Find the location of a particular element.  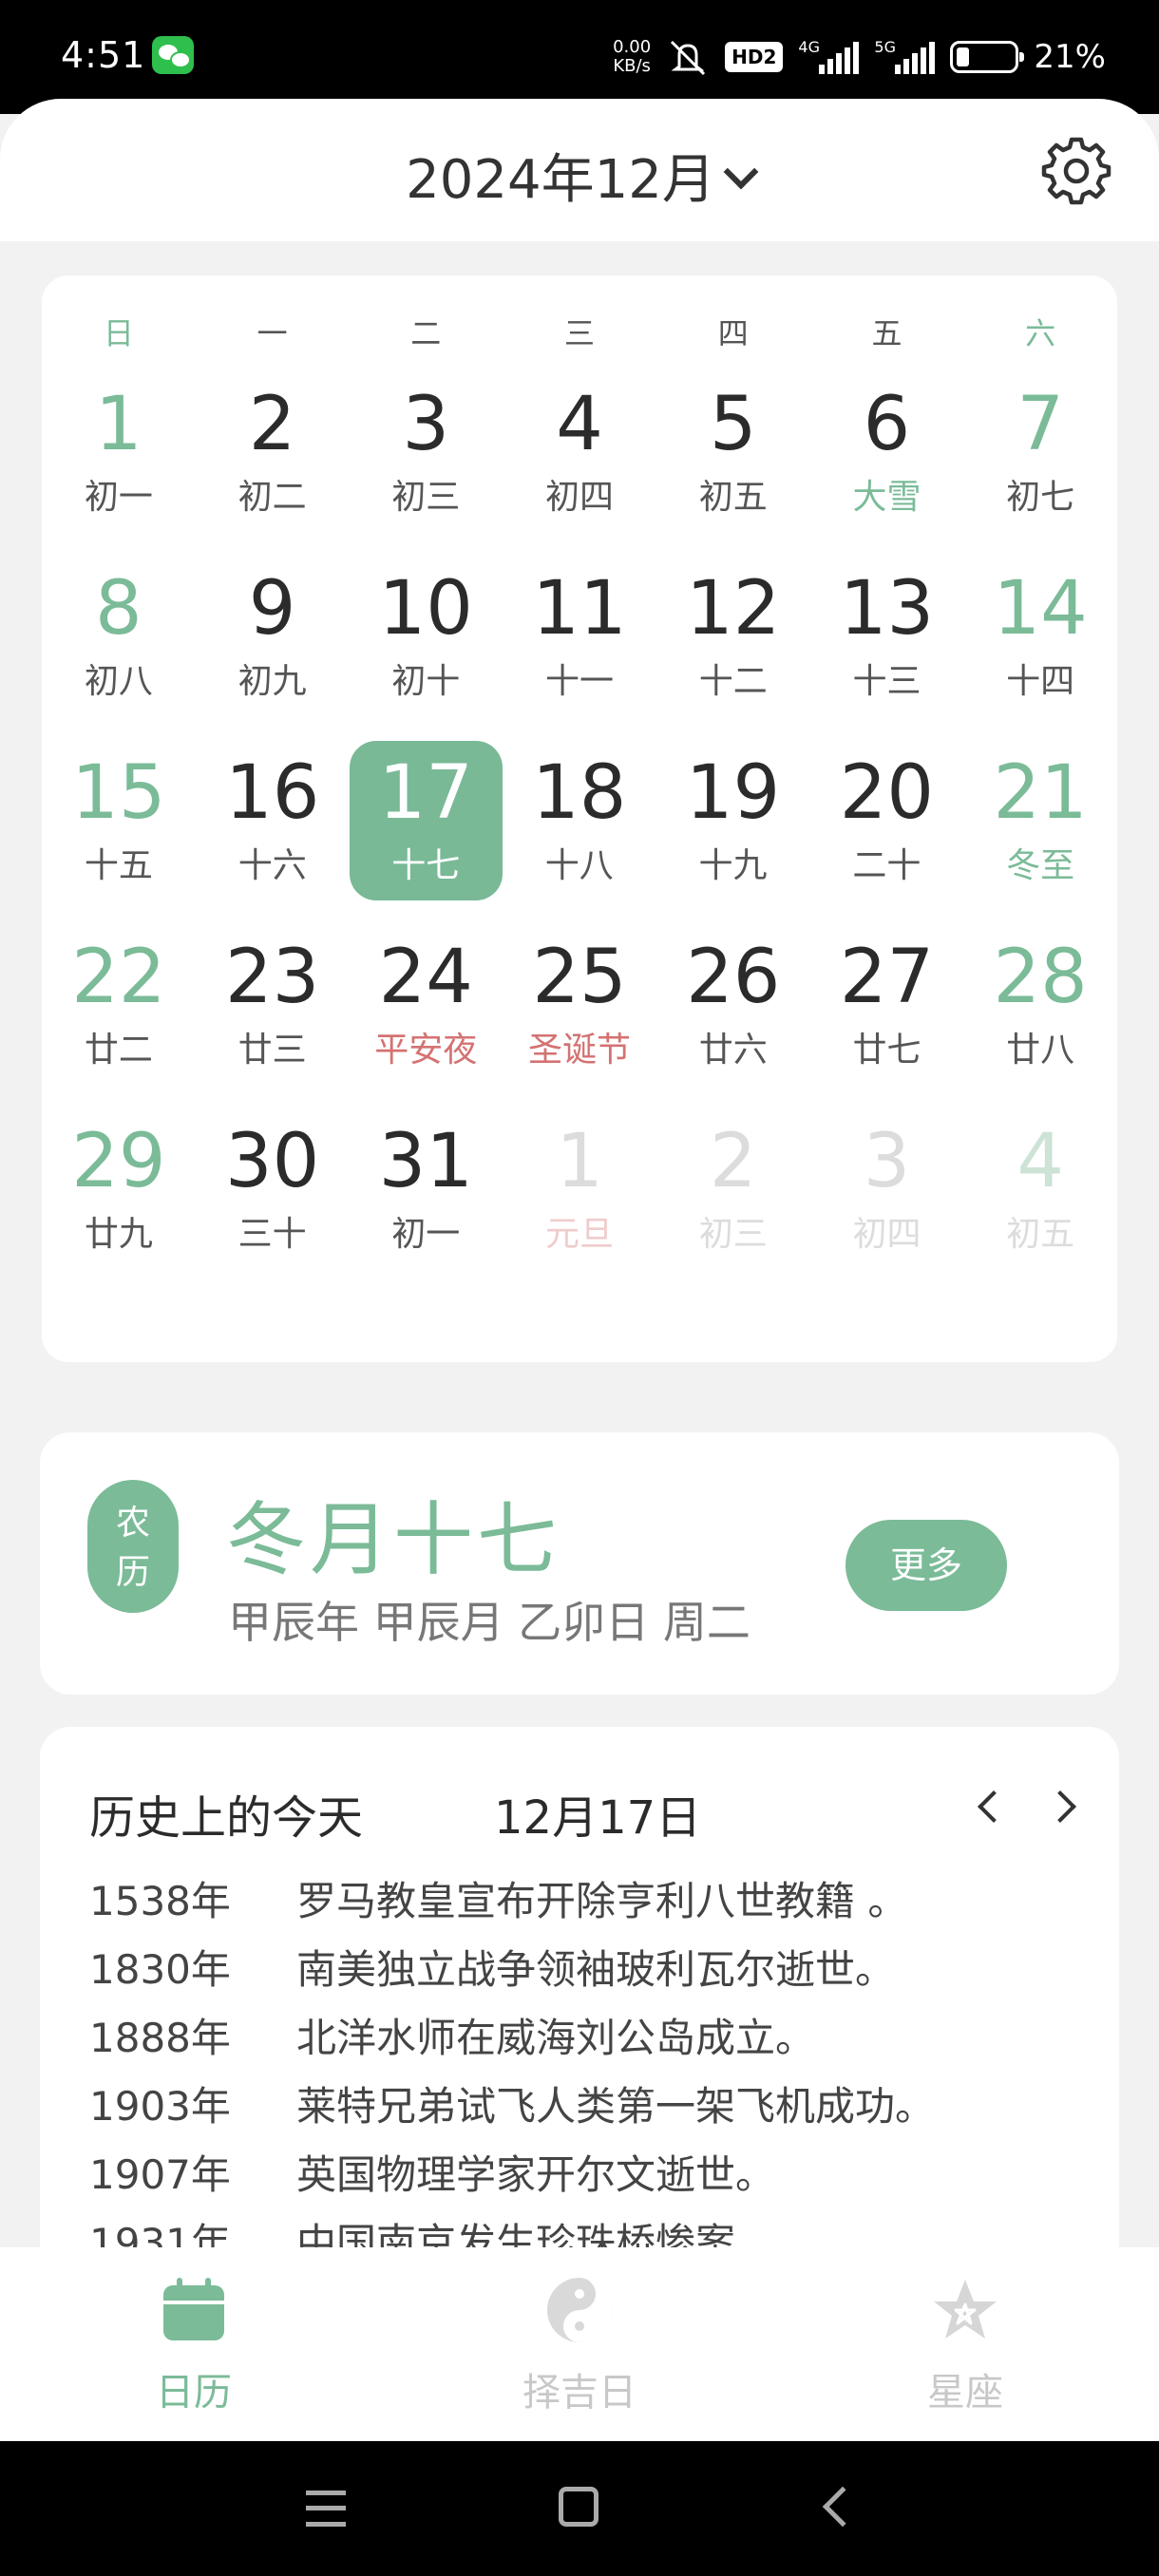

battery-percent: 21% is located at coordinates (1070, 57).